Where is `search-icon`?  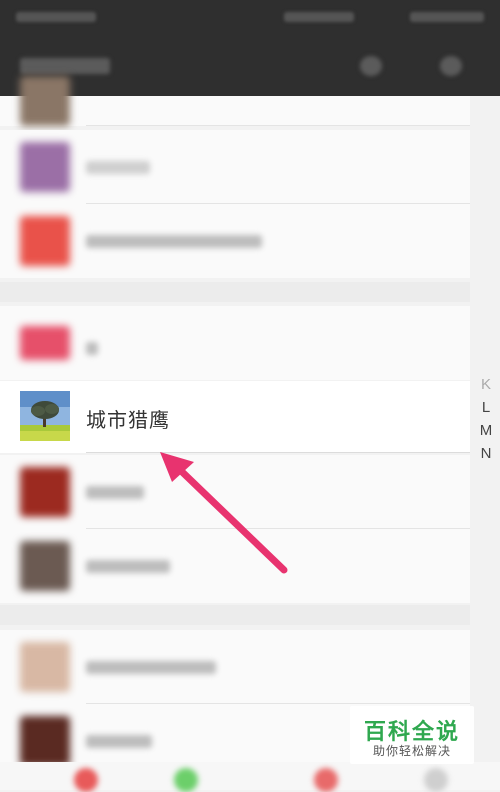 search-icon is located at coordinates (371, 66).